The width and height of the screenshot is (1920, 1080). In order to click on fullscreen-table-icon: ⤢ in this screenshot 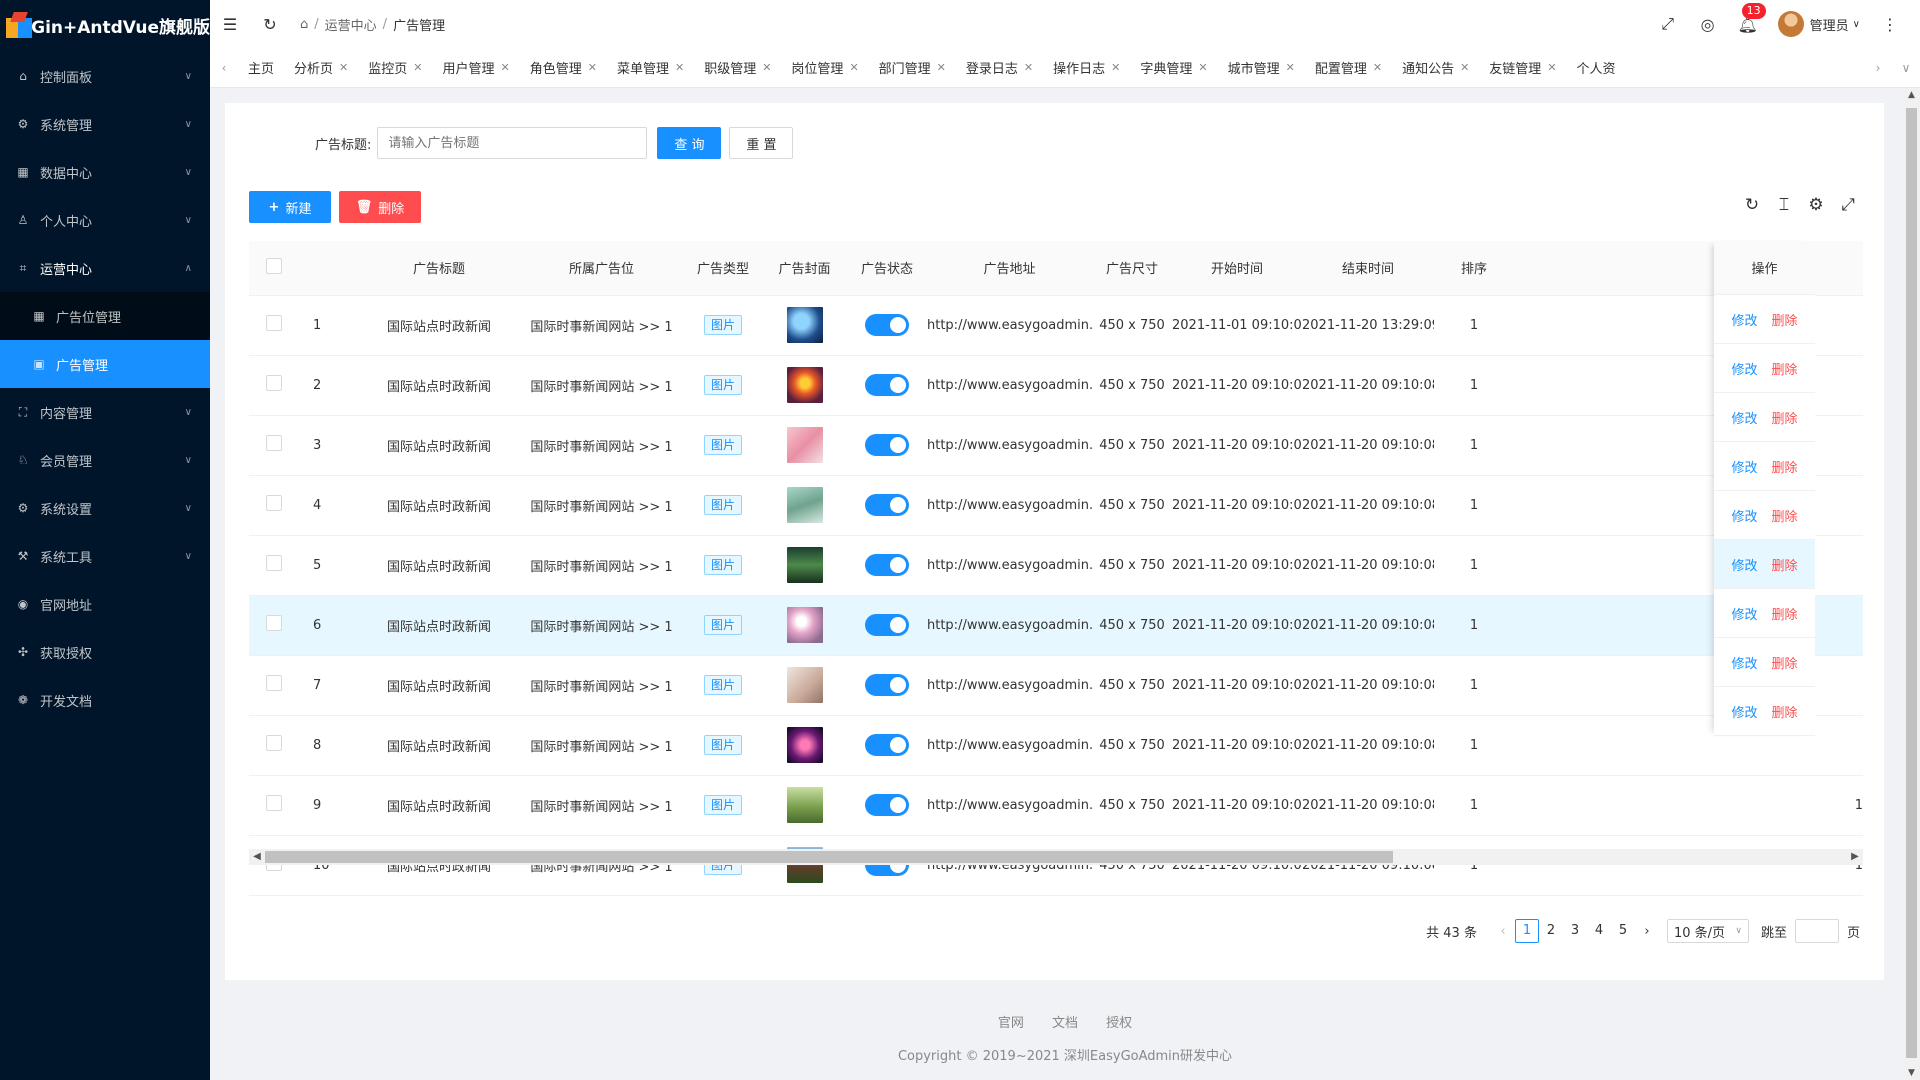, I will do `click(1848, 205)`.